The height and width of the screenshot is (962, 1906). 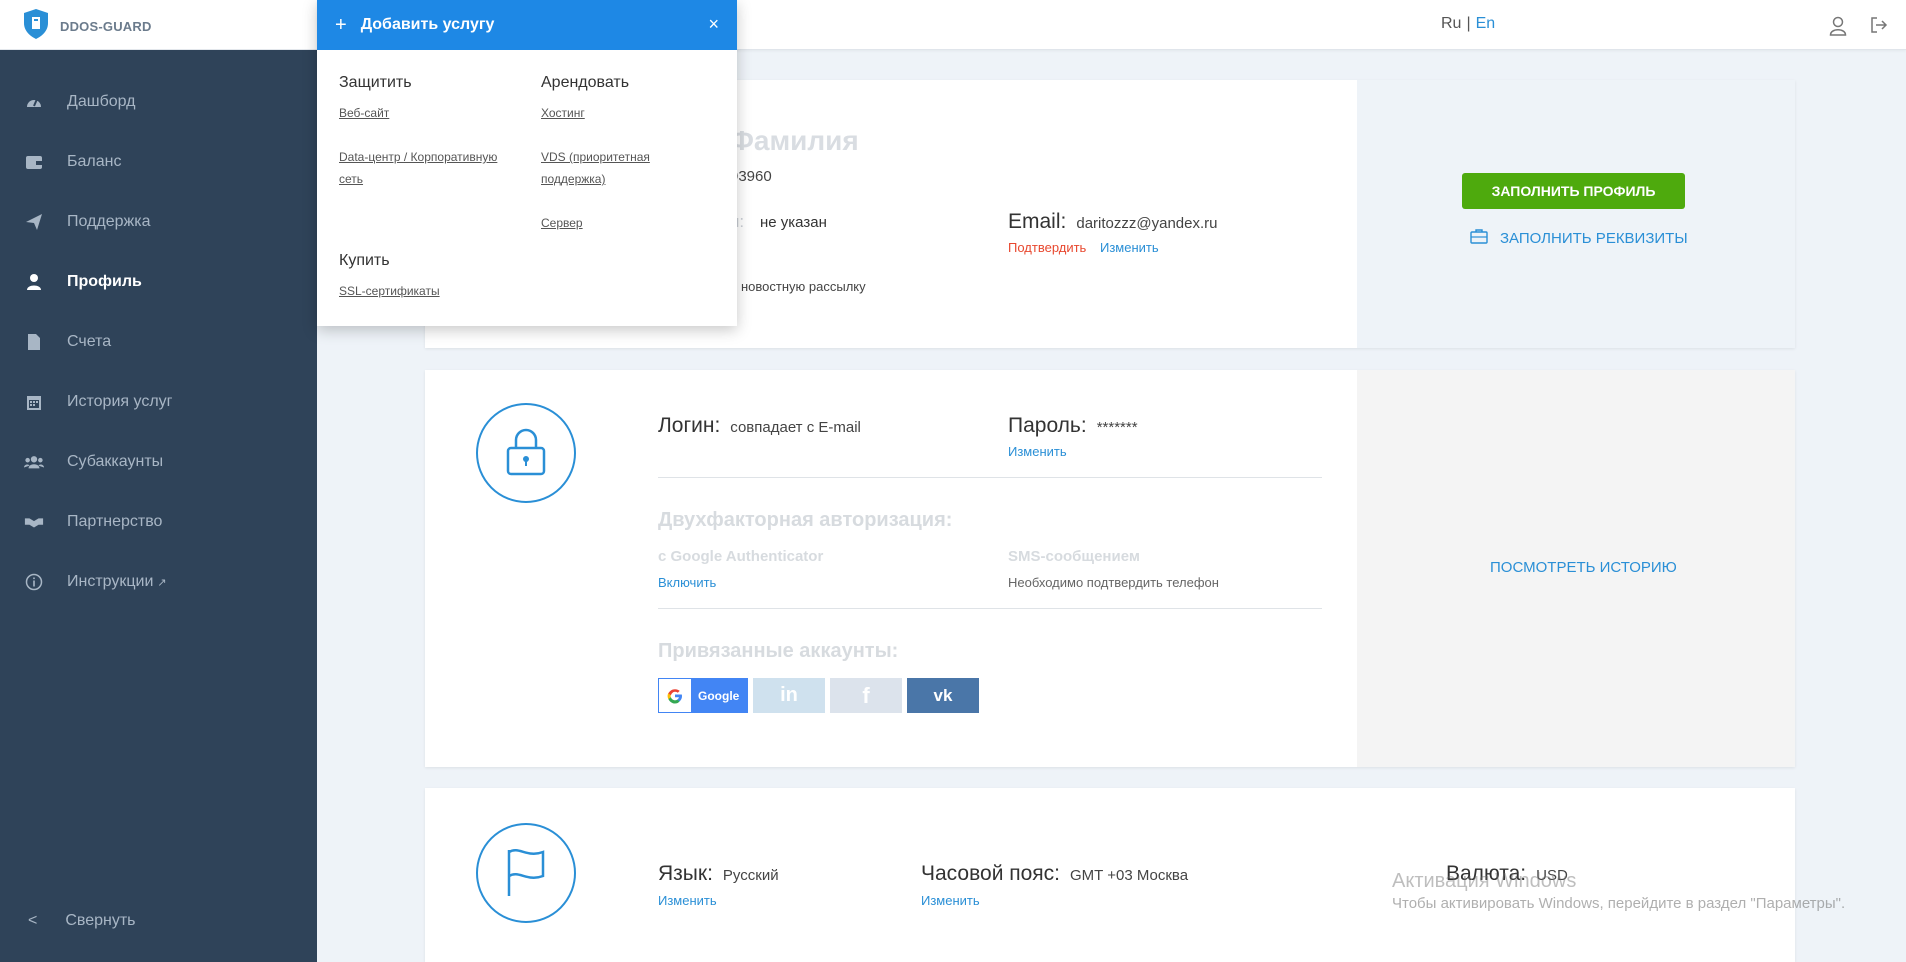 What do you see at coordinates (36, 26) in the screenshot?
I see `shield-logo-icon` at bounding box center [36, 26].